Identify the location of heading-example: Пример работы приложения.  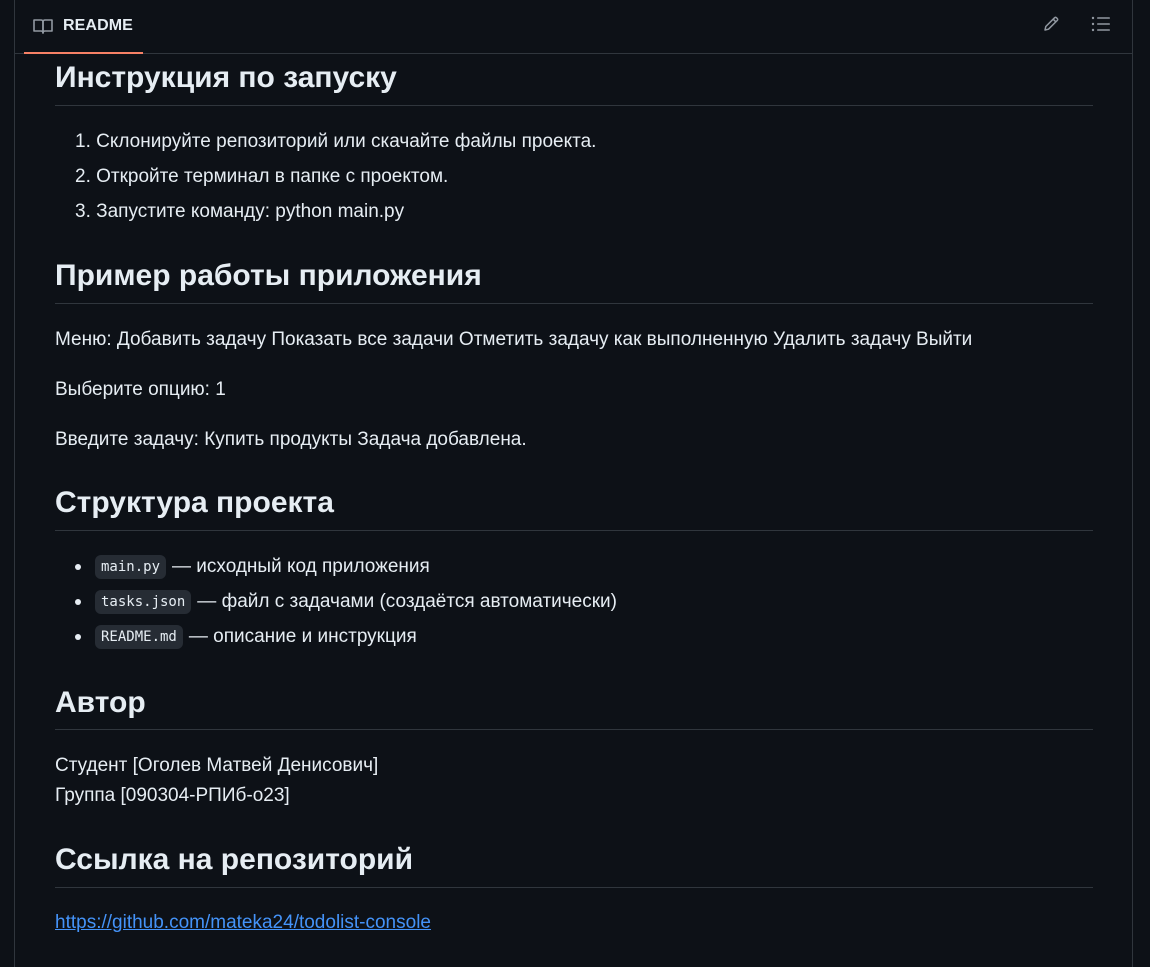
(574, 282).